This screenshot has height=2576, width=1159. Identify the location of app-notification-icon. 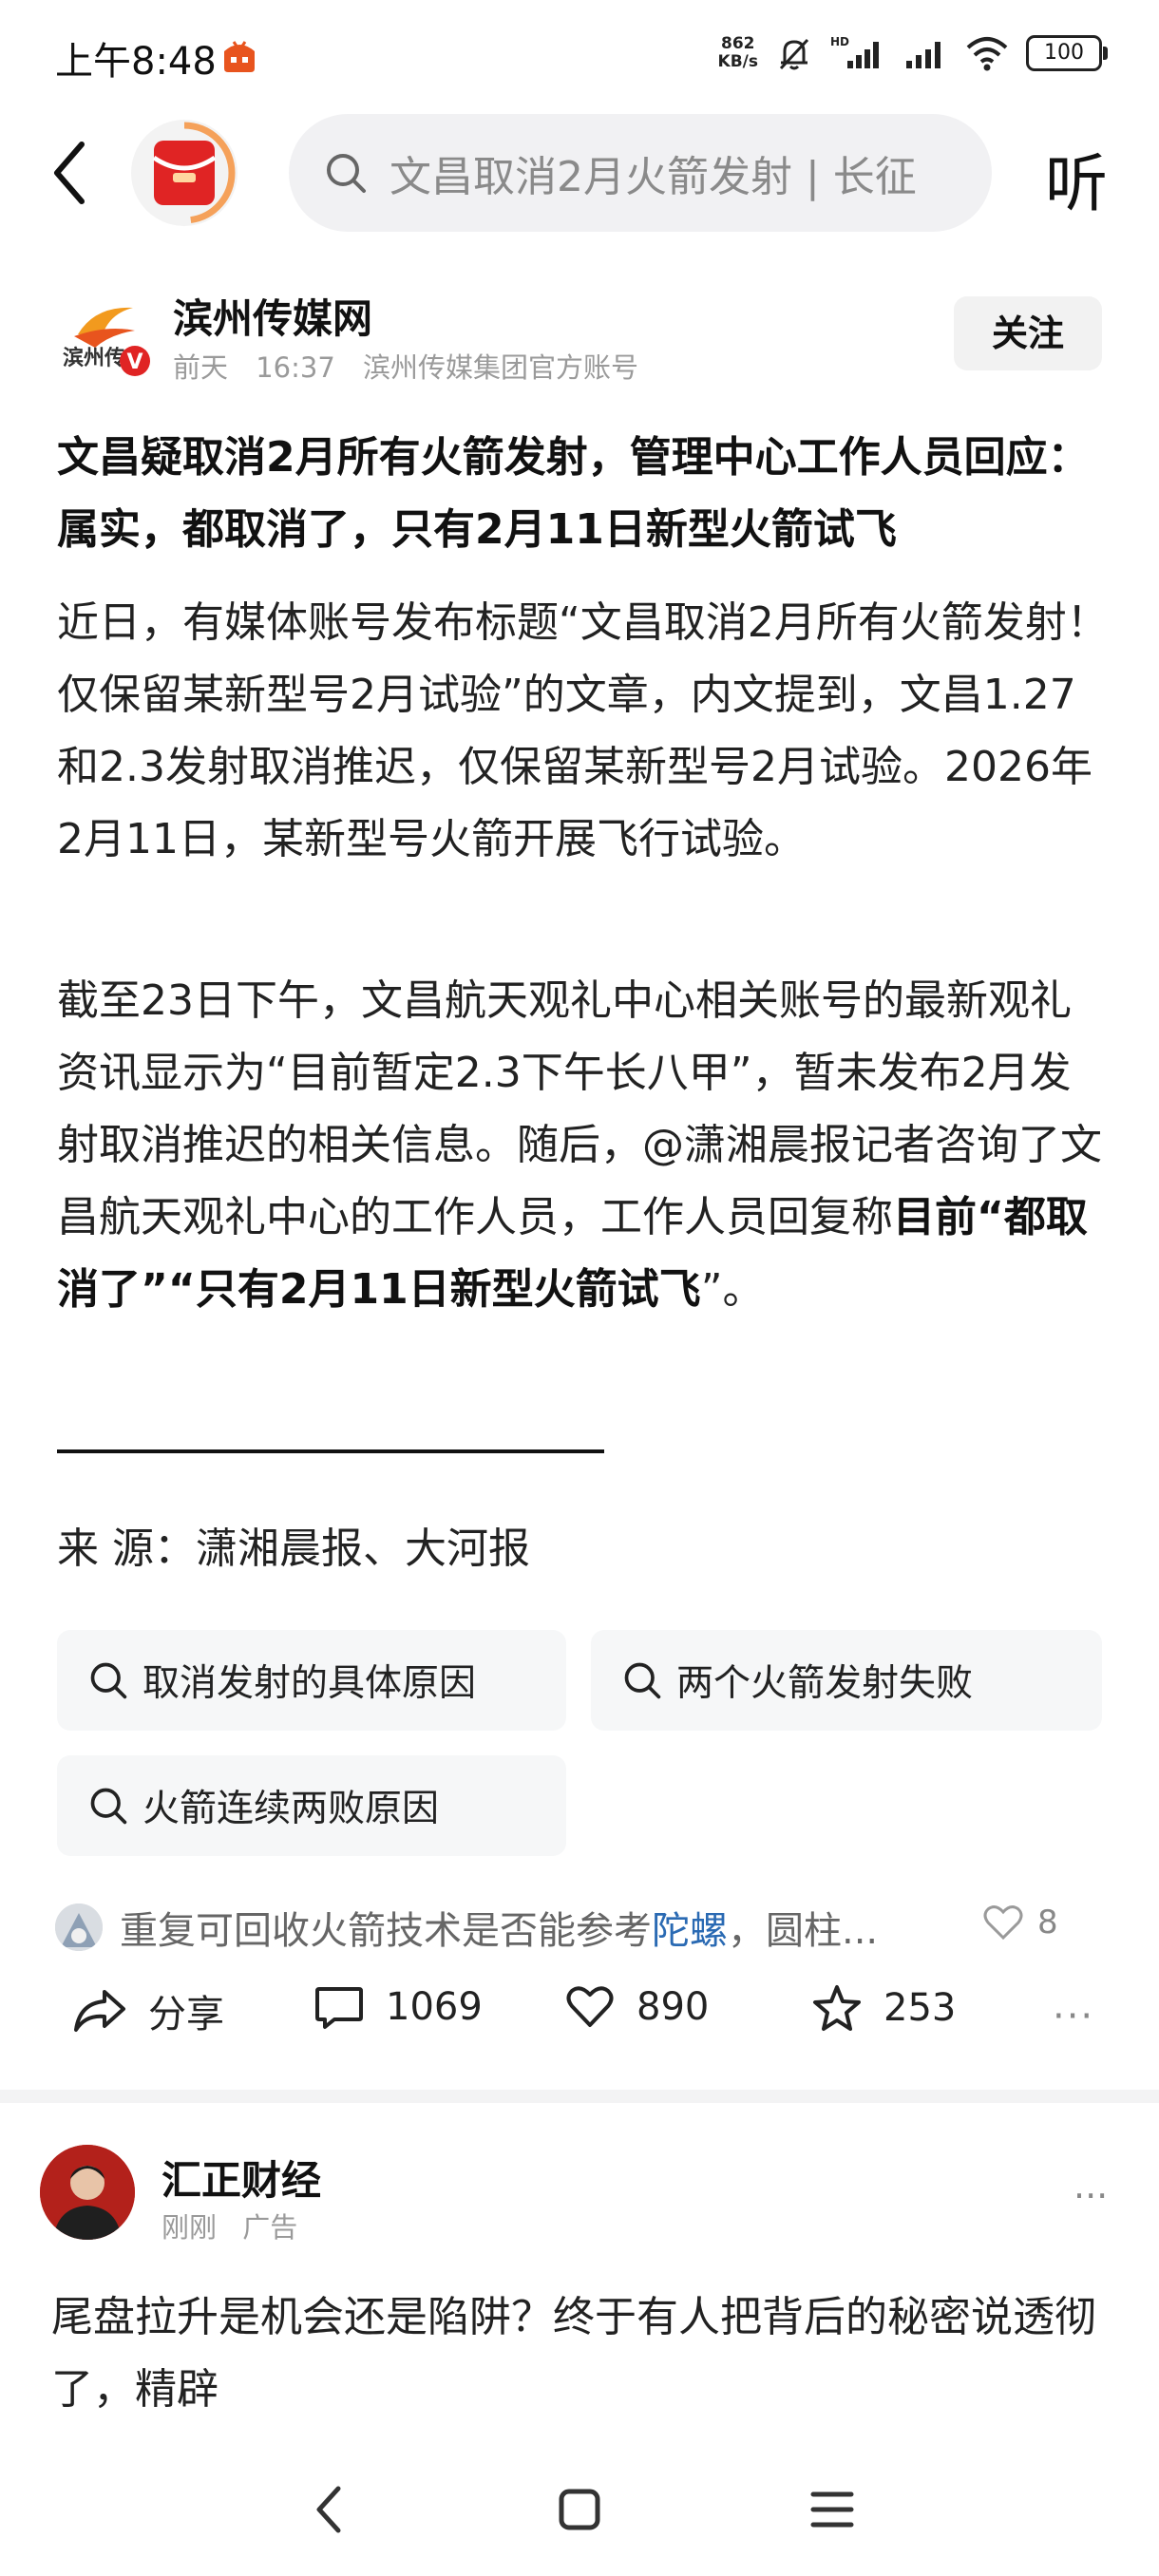
(239, 56).